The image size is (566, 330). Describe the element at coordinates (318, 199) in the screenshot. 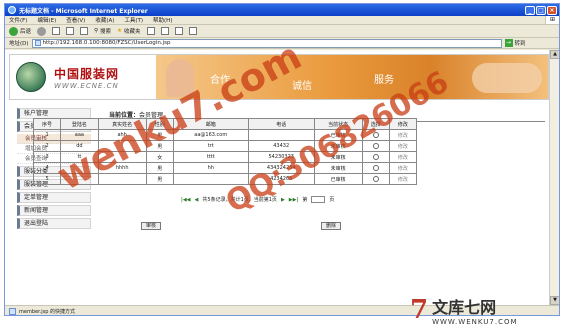

I see `page-number-input` at that location.